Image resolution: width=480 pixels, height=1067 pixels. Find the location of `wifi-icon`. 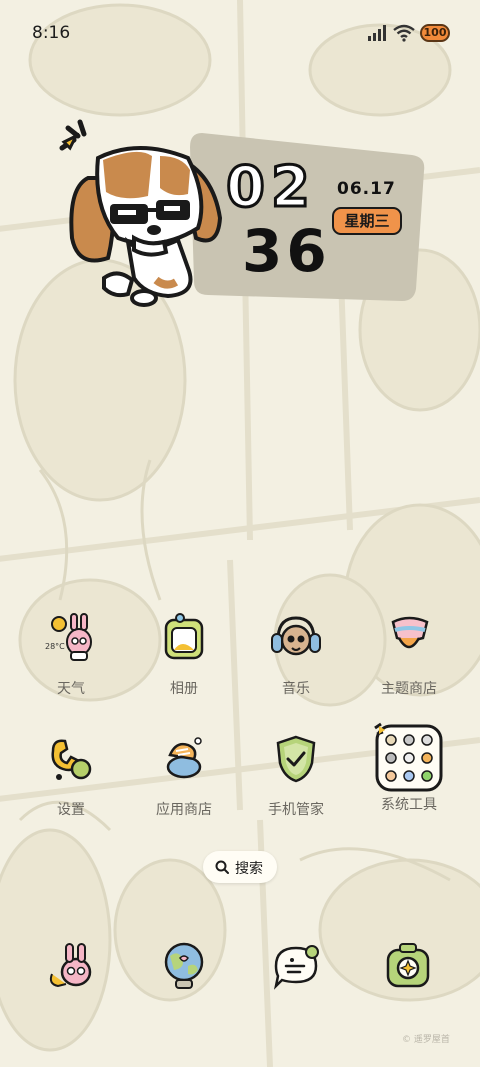

wifi-icon is located at coordinates (404, 33).